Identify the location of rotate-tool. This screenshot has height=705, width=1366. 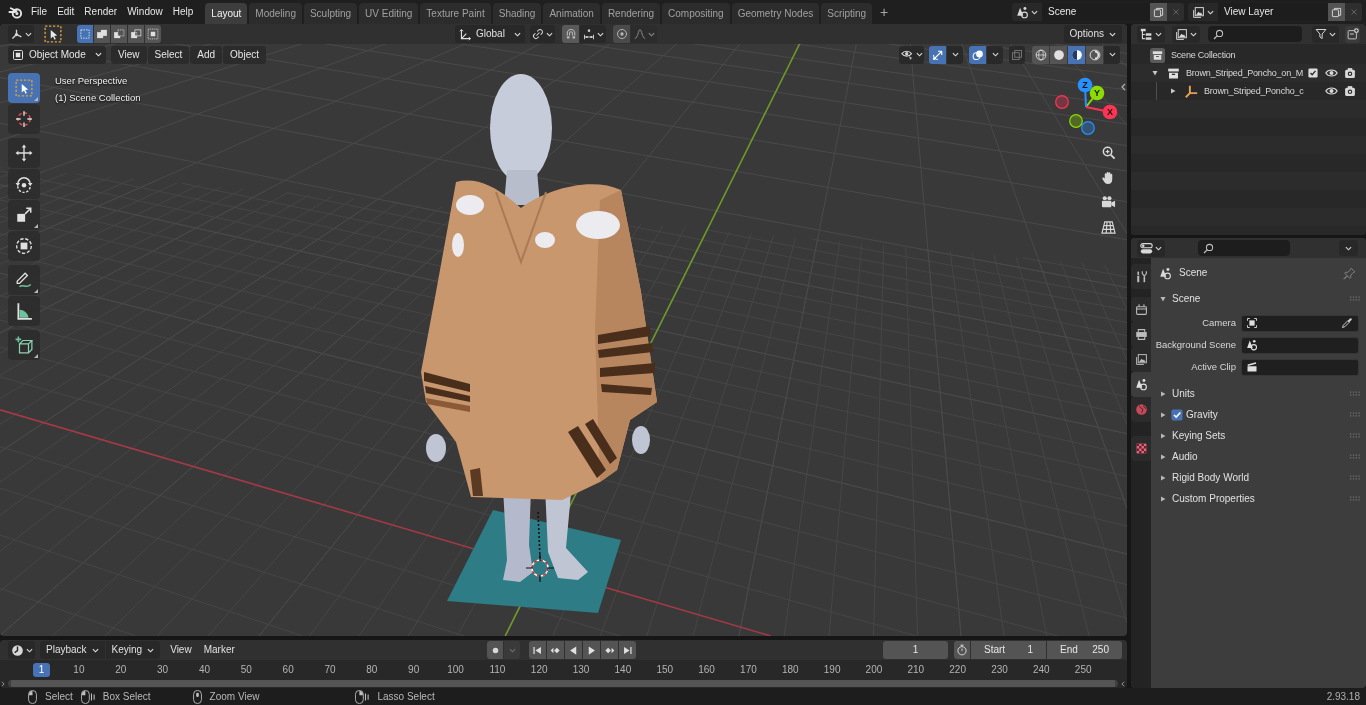
(24, 184).